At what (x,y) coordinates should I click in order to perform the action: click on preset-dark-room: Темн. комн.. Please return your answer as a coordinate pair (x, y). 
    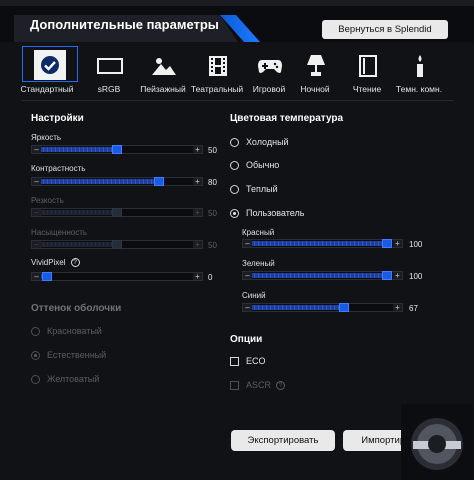
    Looking at the image, I should click on (419, 73).